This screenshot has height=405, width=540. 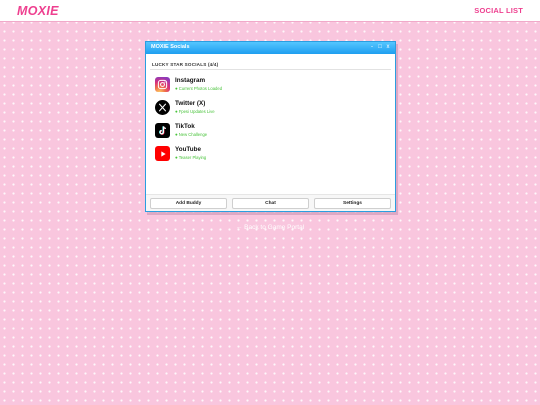 What do you see at coordinates (185, 126) in the screenshot?
I see `social-name: TikTok` at bounding box center [185, 126].